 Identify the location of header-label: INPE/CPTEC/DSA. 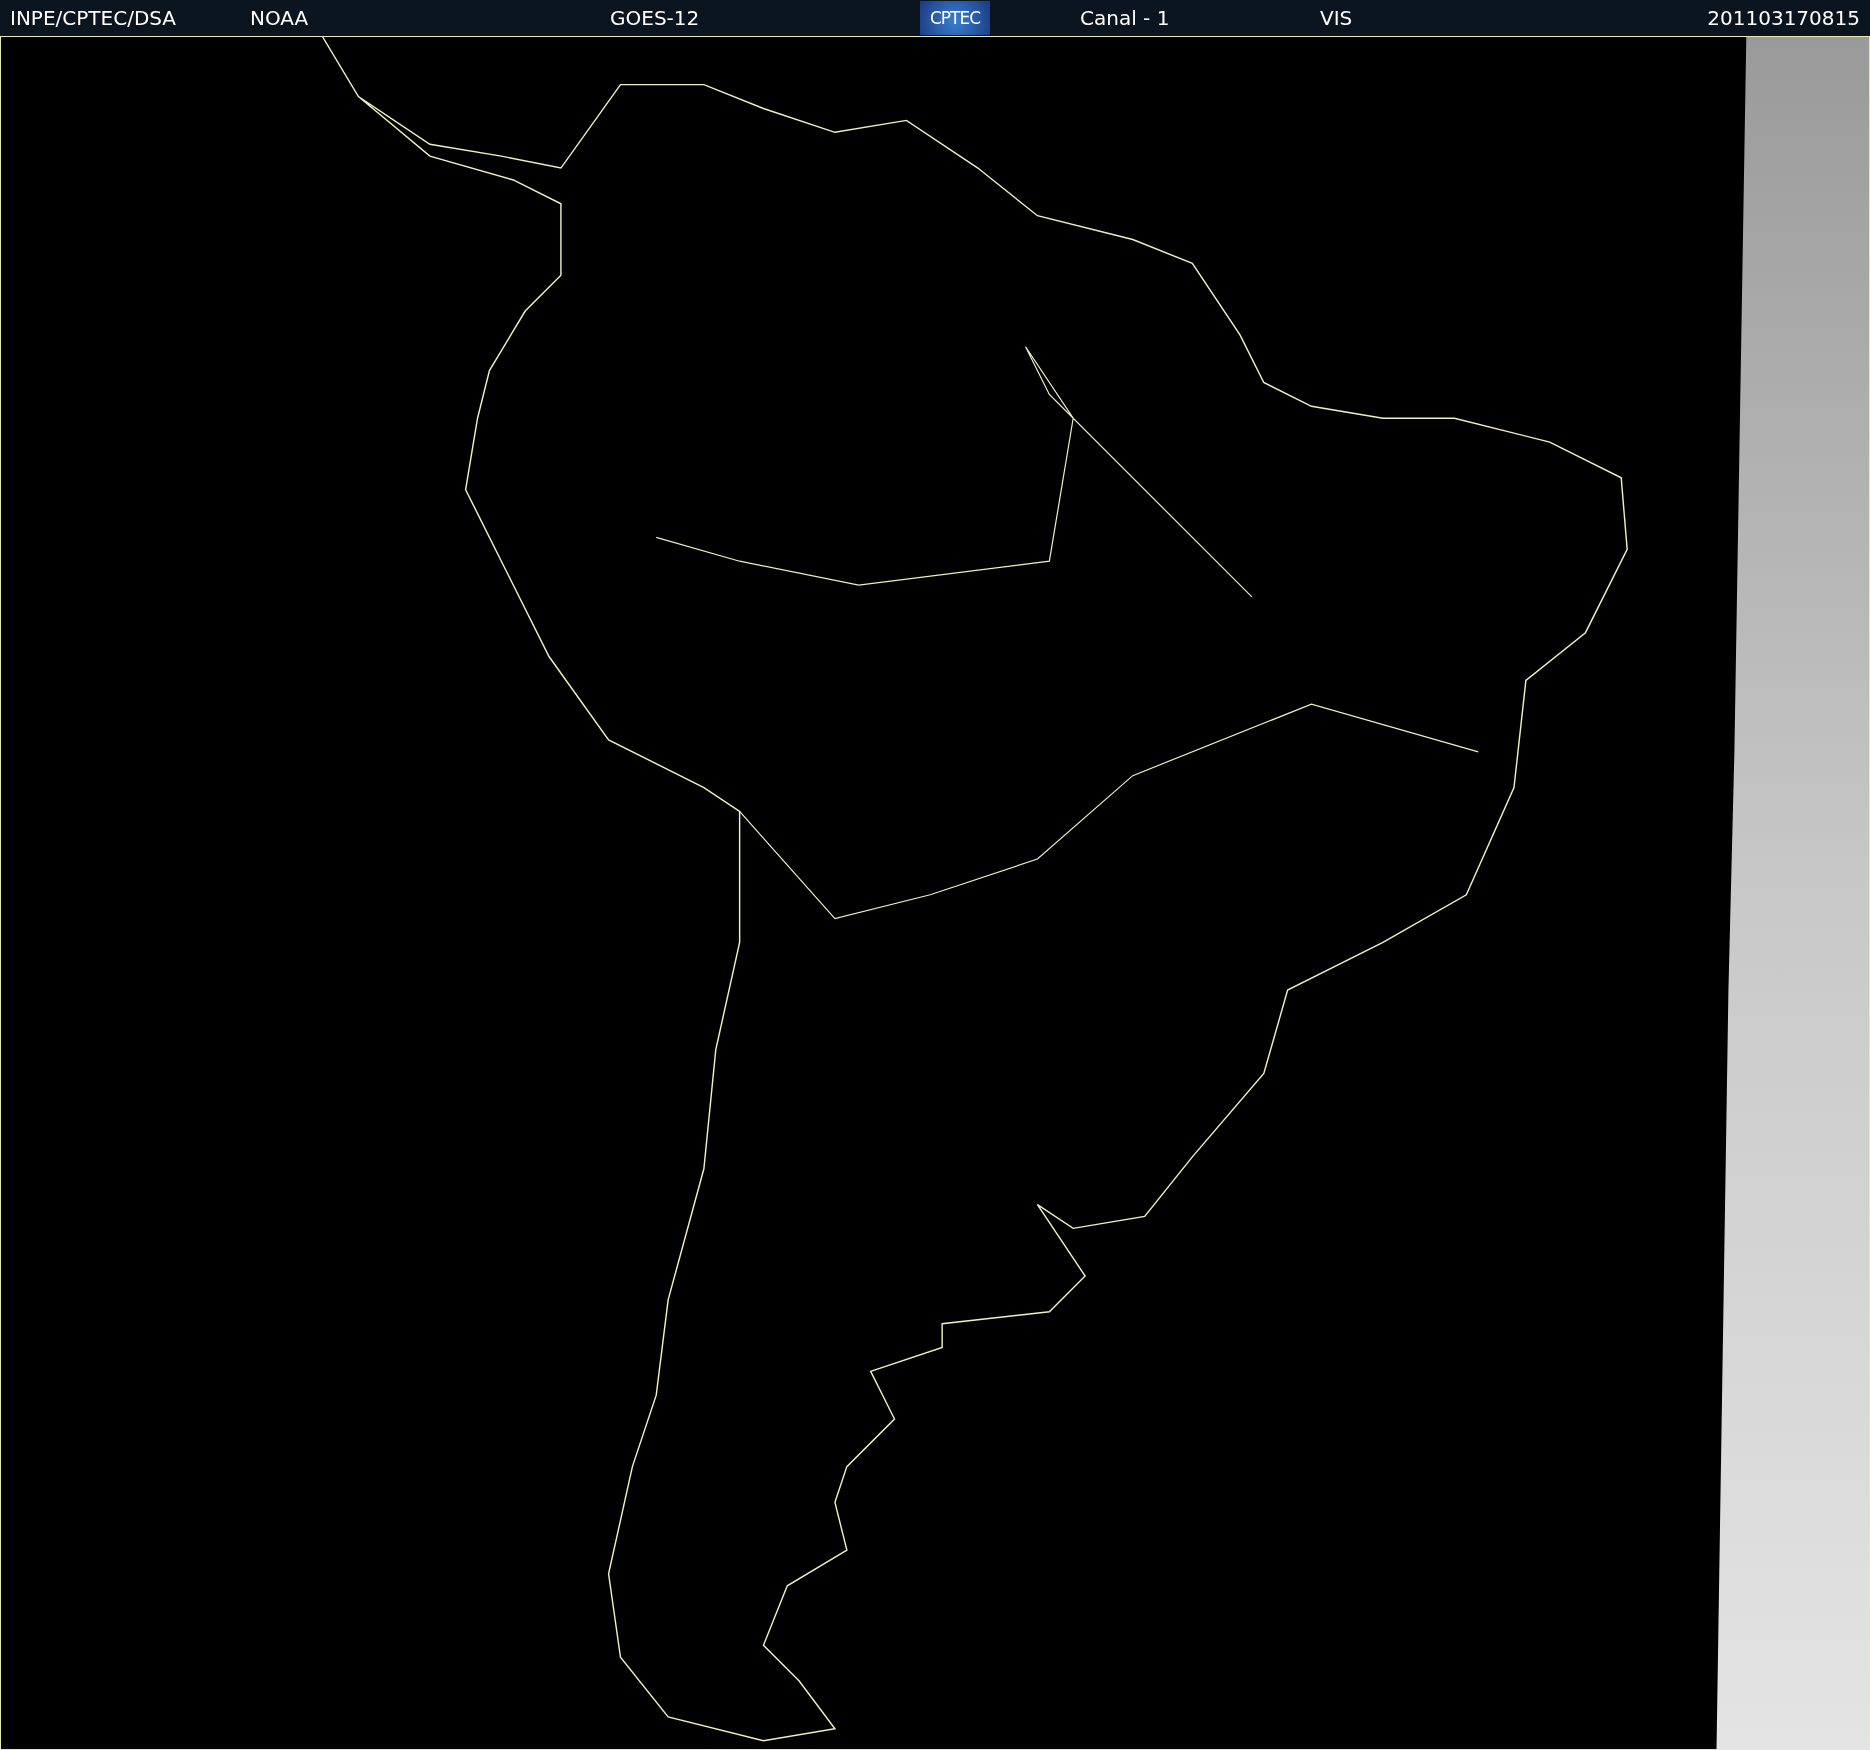
(93, 18).